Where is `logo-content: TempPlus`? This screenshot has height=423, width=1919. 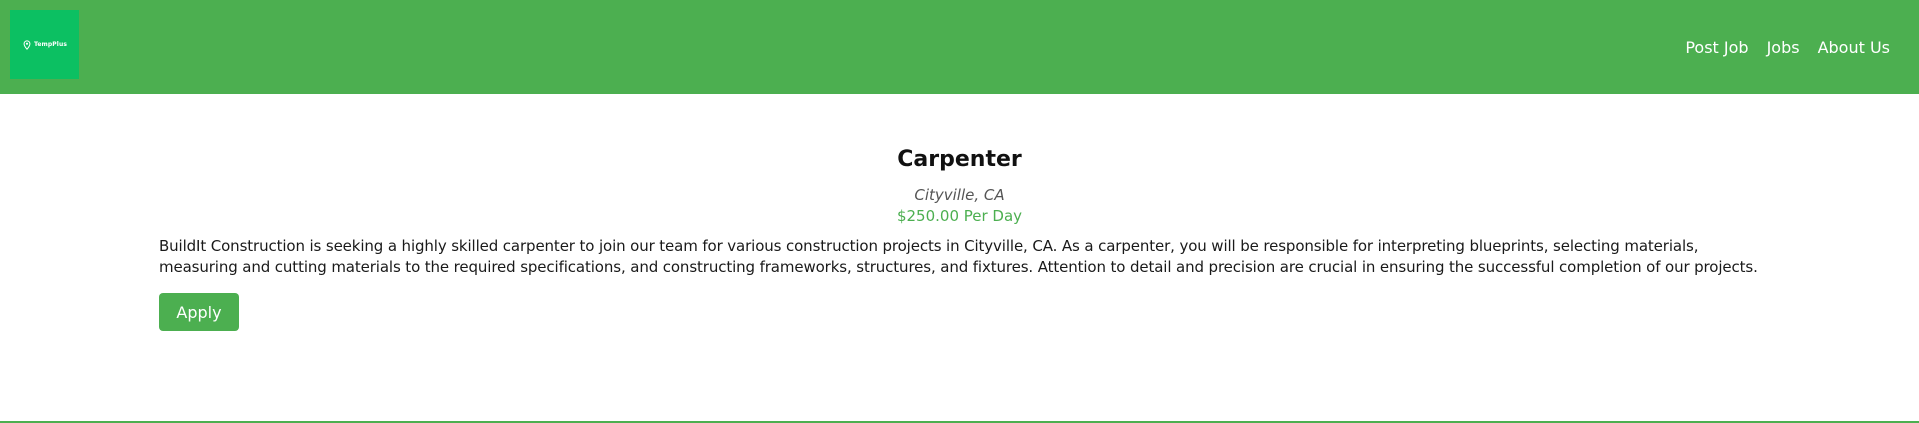 logo-content: TempPlus is located at coordinates (44, 44).